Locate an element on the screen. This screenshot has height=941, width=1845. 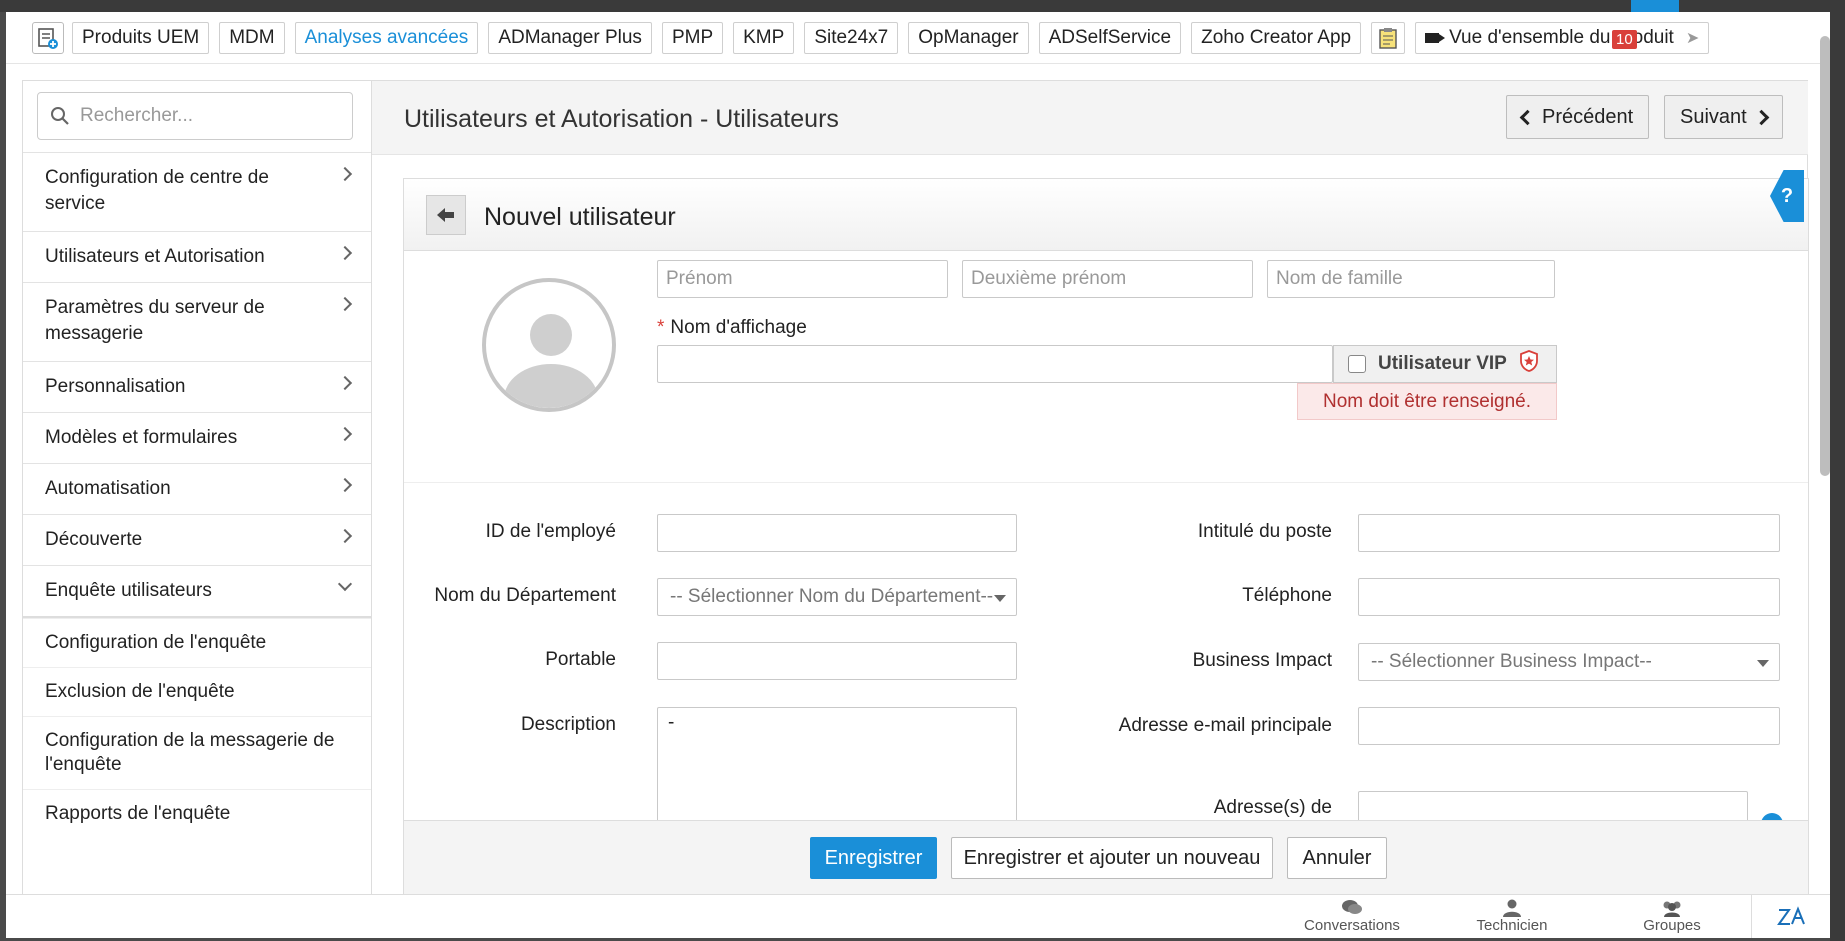
primary-email-input is located at coordinates (1569, 726).